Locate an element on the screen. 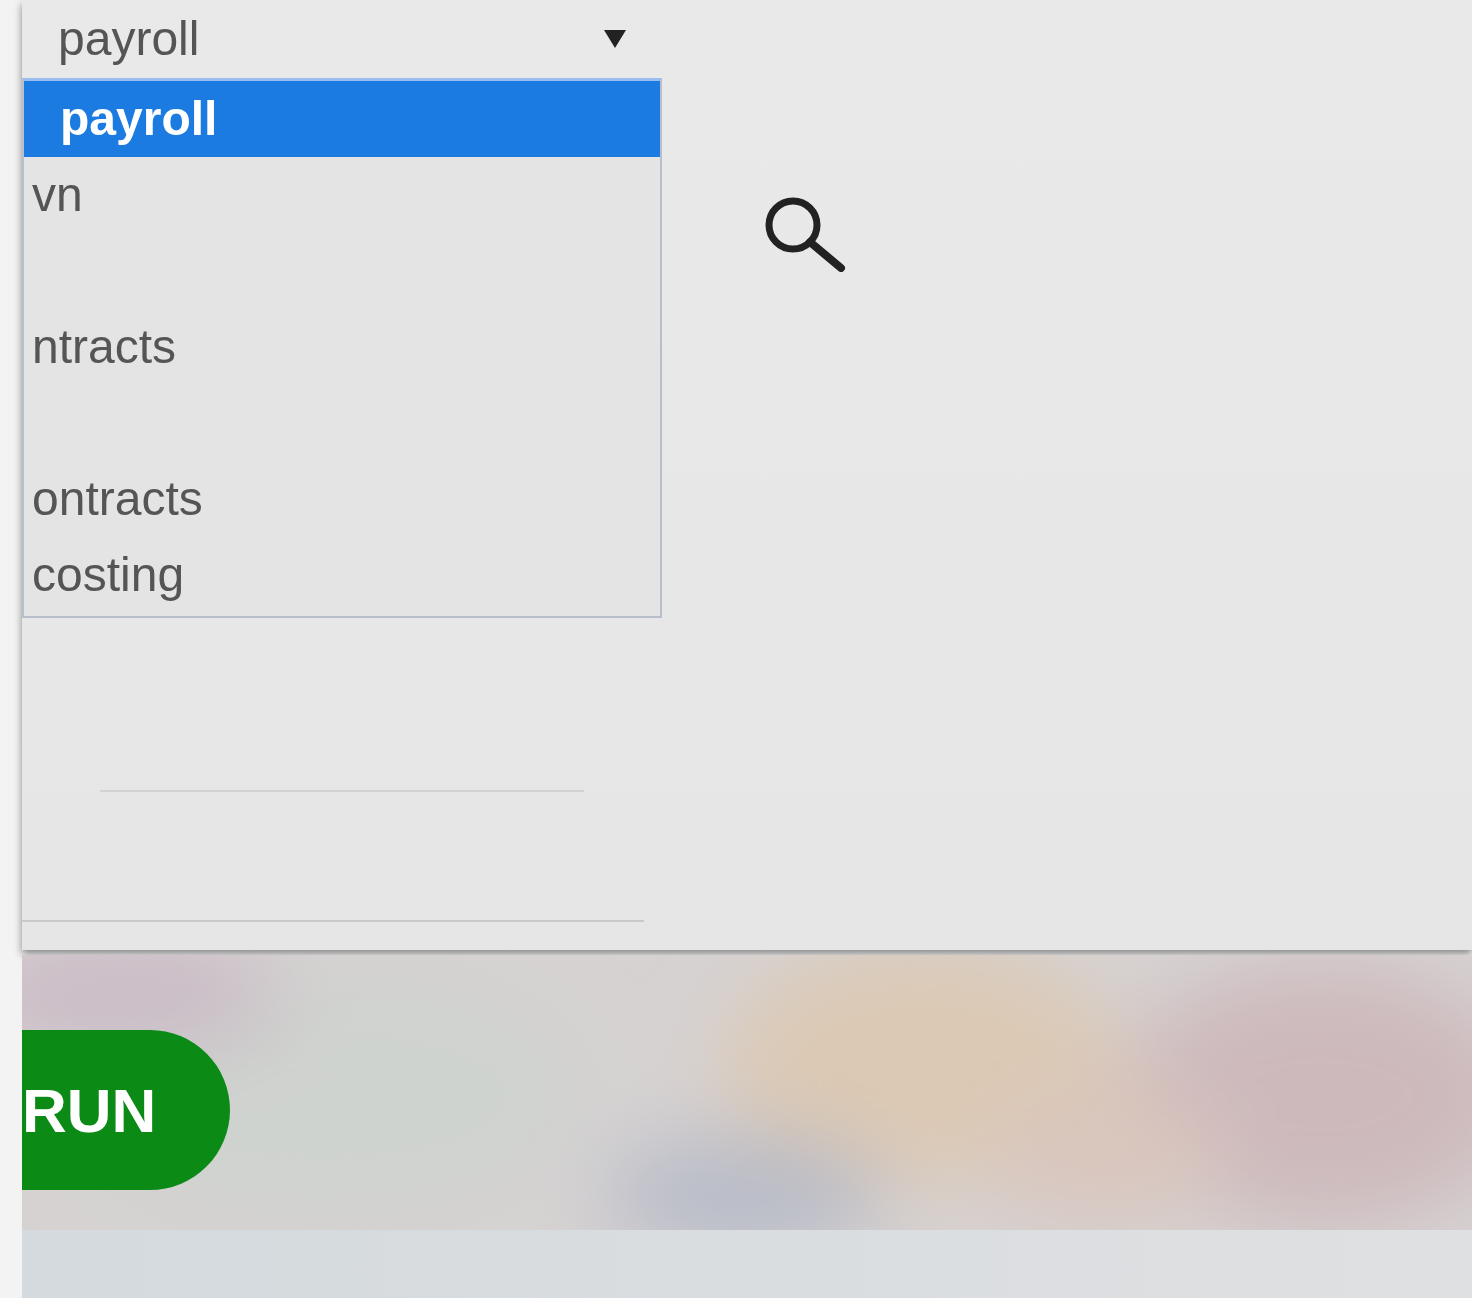 The image size is (1472, 1298). run-button: RUN is located at coordinates (126, 1110).